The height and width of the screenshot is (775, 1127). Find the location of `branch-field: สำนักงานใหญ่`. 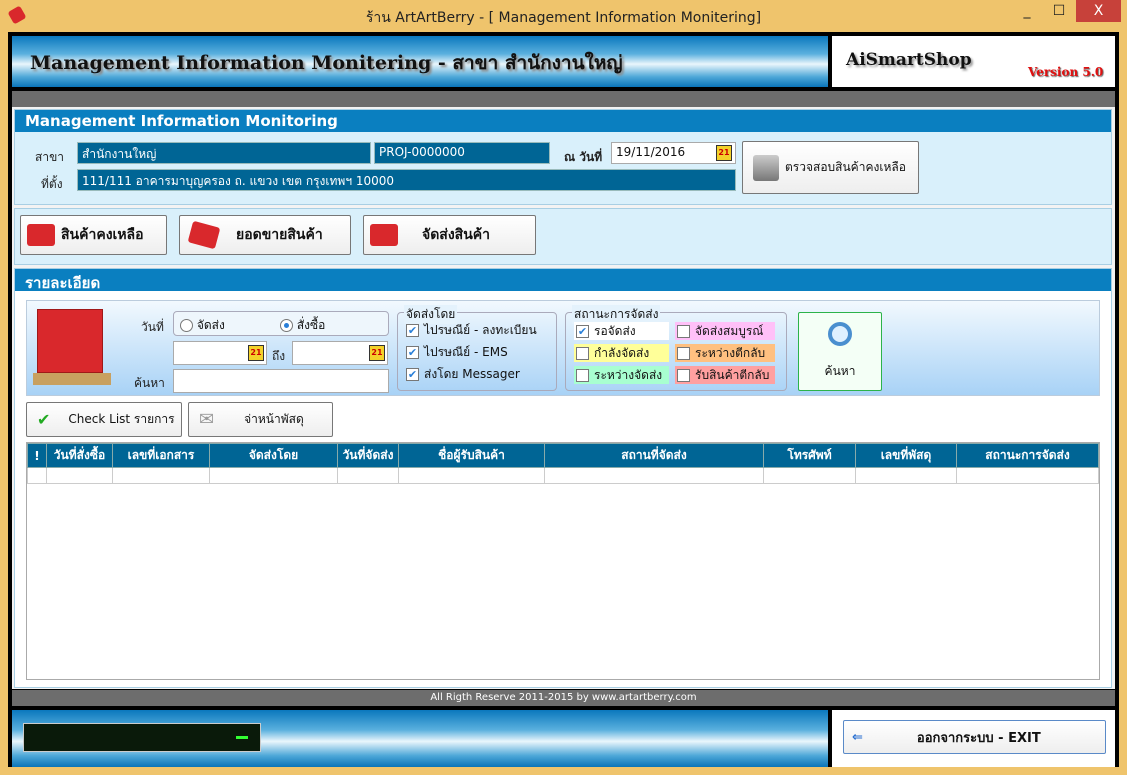

branch-field: สำนักงานใหญ่ is located at coordinates (224, 153).